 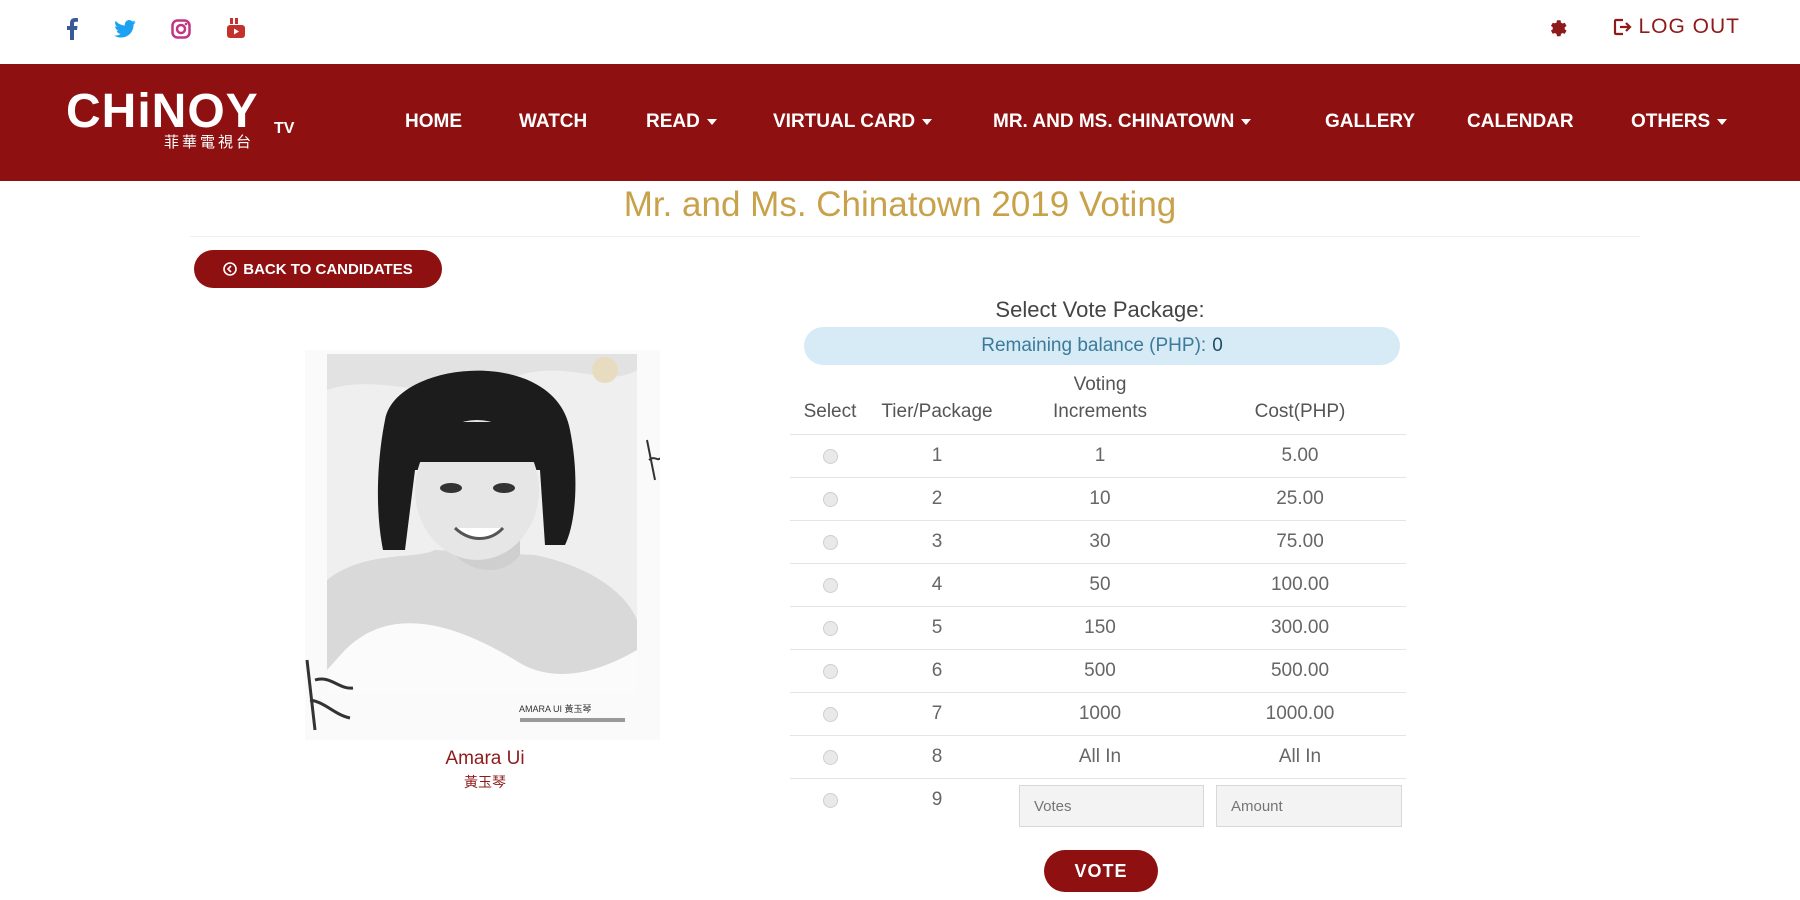 I want to click on nav-item-label: GALLERY, so click(x=1370, y=121).